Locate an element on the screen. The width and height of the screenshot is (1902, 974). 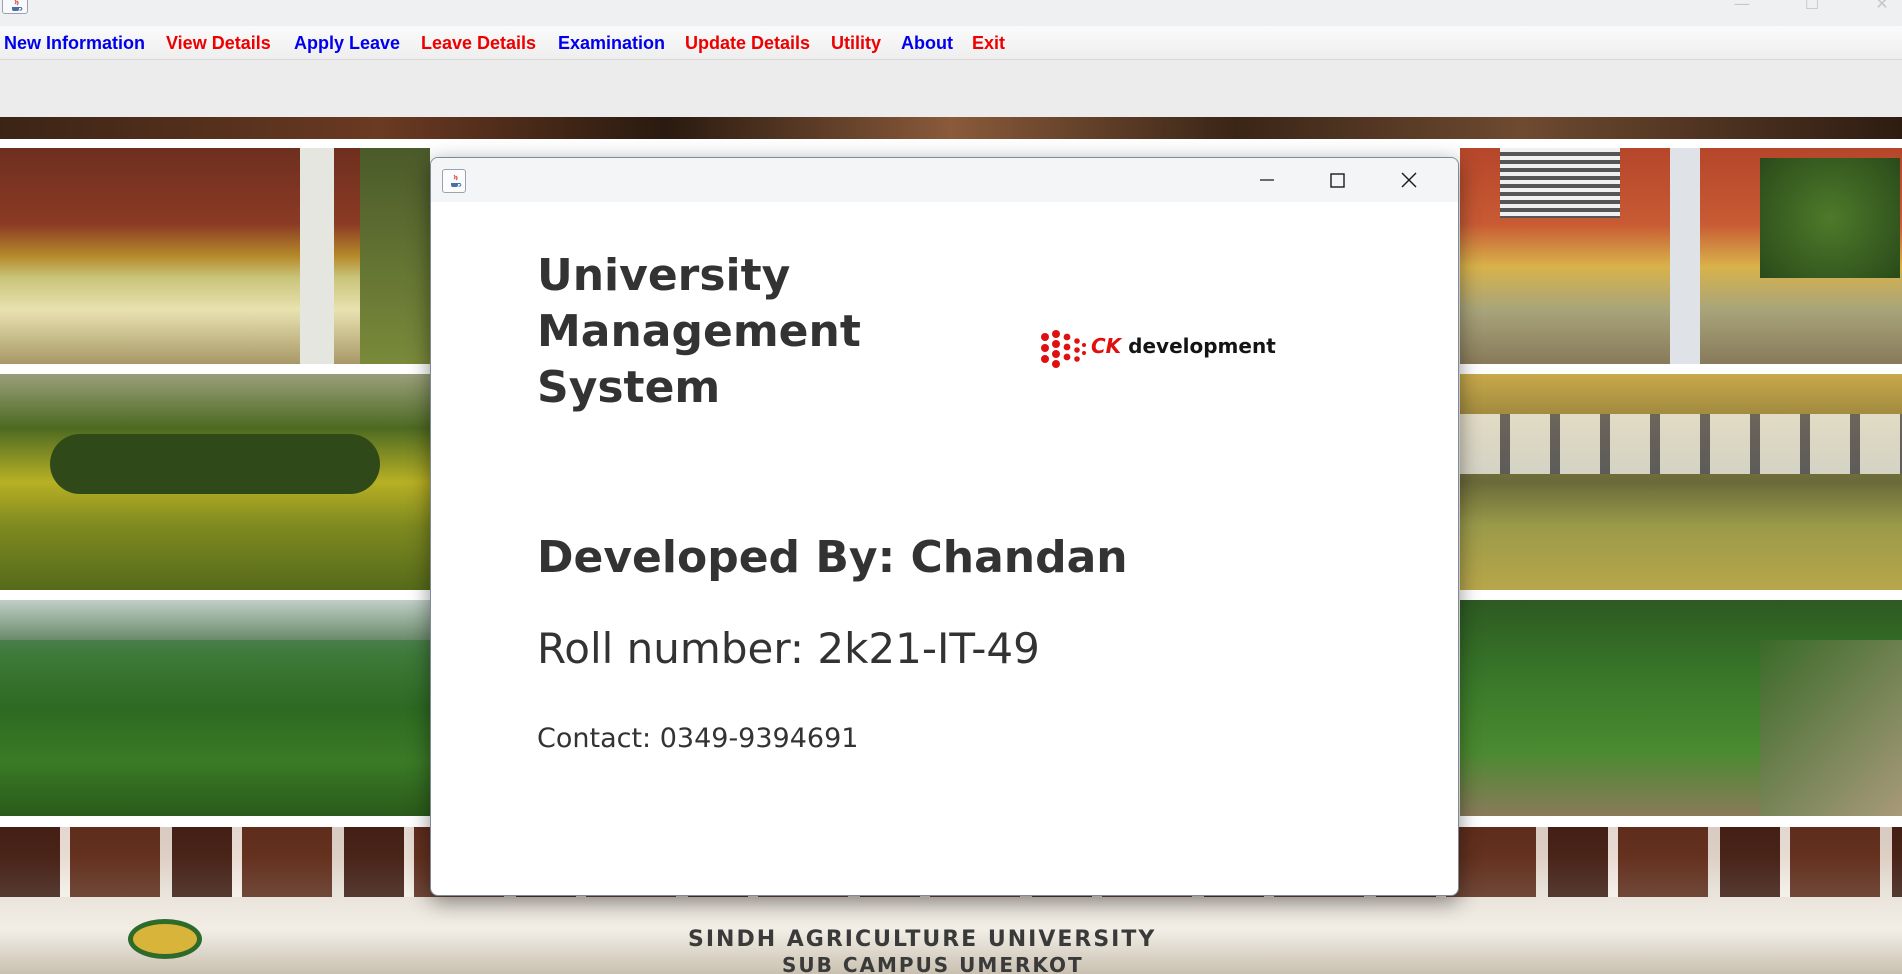
logo-dots-icon is located at coordinates (1063, 349).